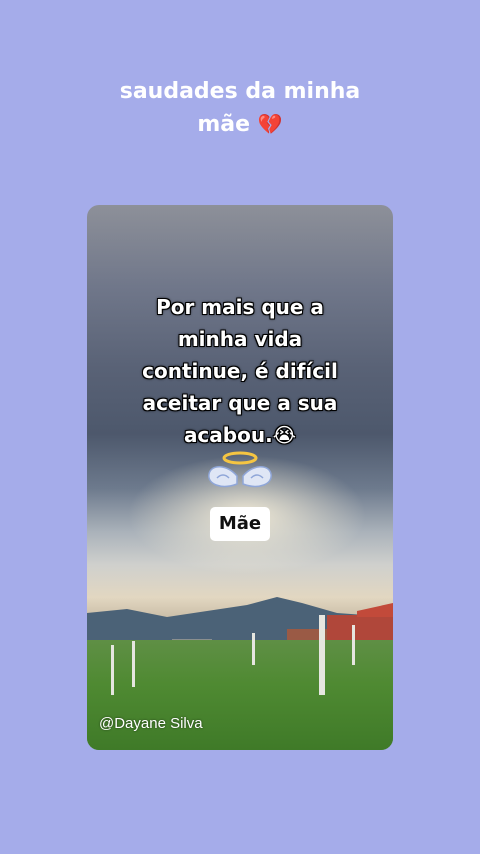  I want to click on quote-line: minha vida, so click(240, 339).